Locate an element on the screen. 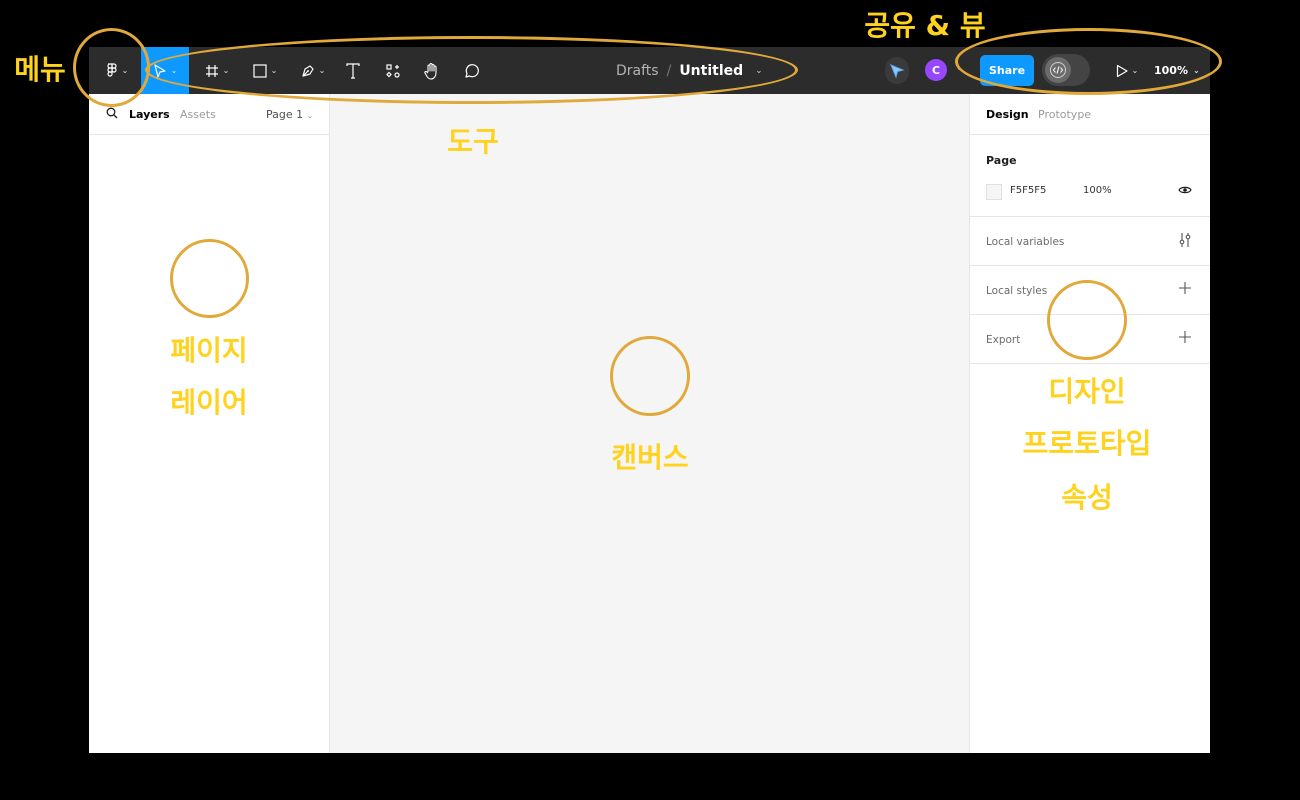 This screenshot has width=1300, height=800. hand-tool-button is located at coordinates (432, 70).